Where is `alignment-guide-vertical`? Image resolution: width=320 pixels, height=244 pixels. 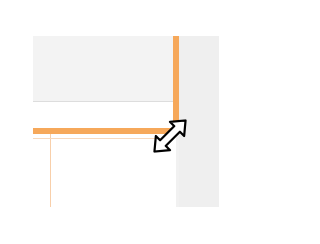
alignment-guide-vertical is located at coordinates (50, 170).